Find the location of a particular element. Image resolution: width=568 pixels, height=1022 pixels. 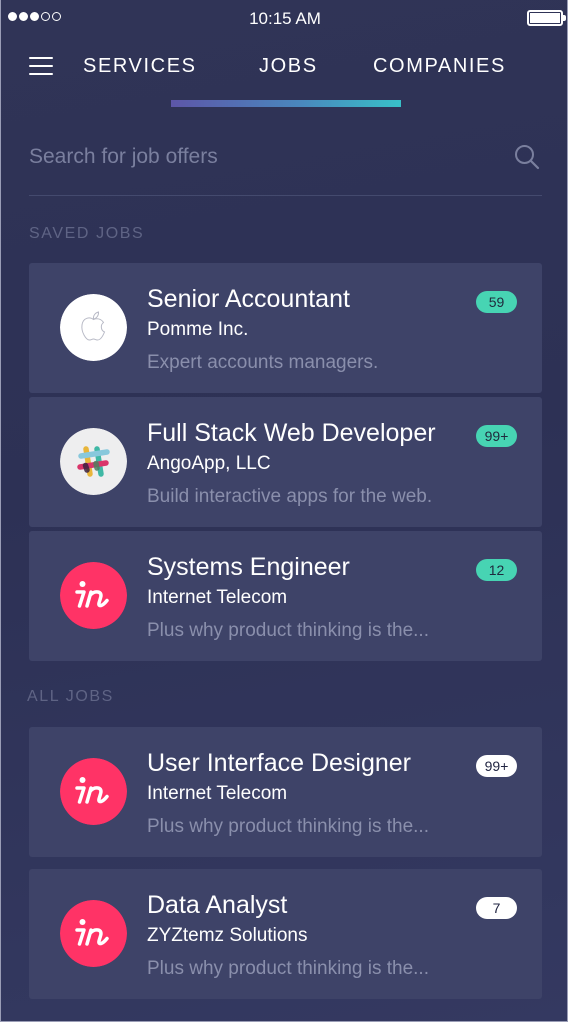

job-description: Build interactive apps for the web. is located at coordinates (290, 496).